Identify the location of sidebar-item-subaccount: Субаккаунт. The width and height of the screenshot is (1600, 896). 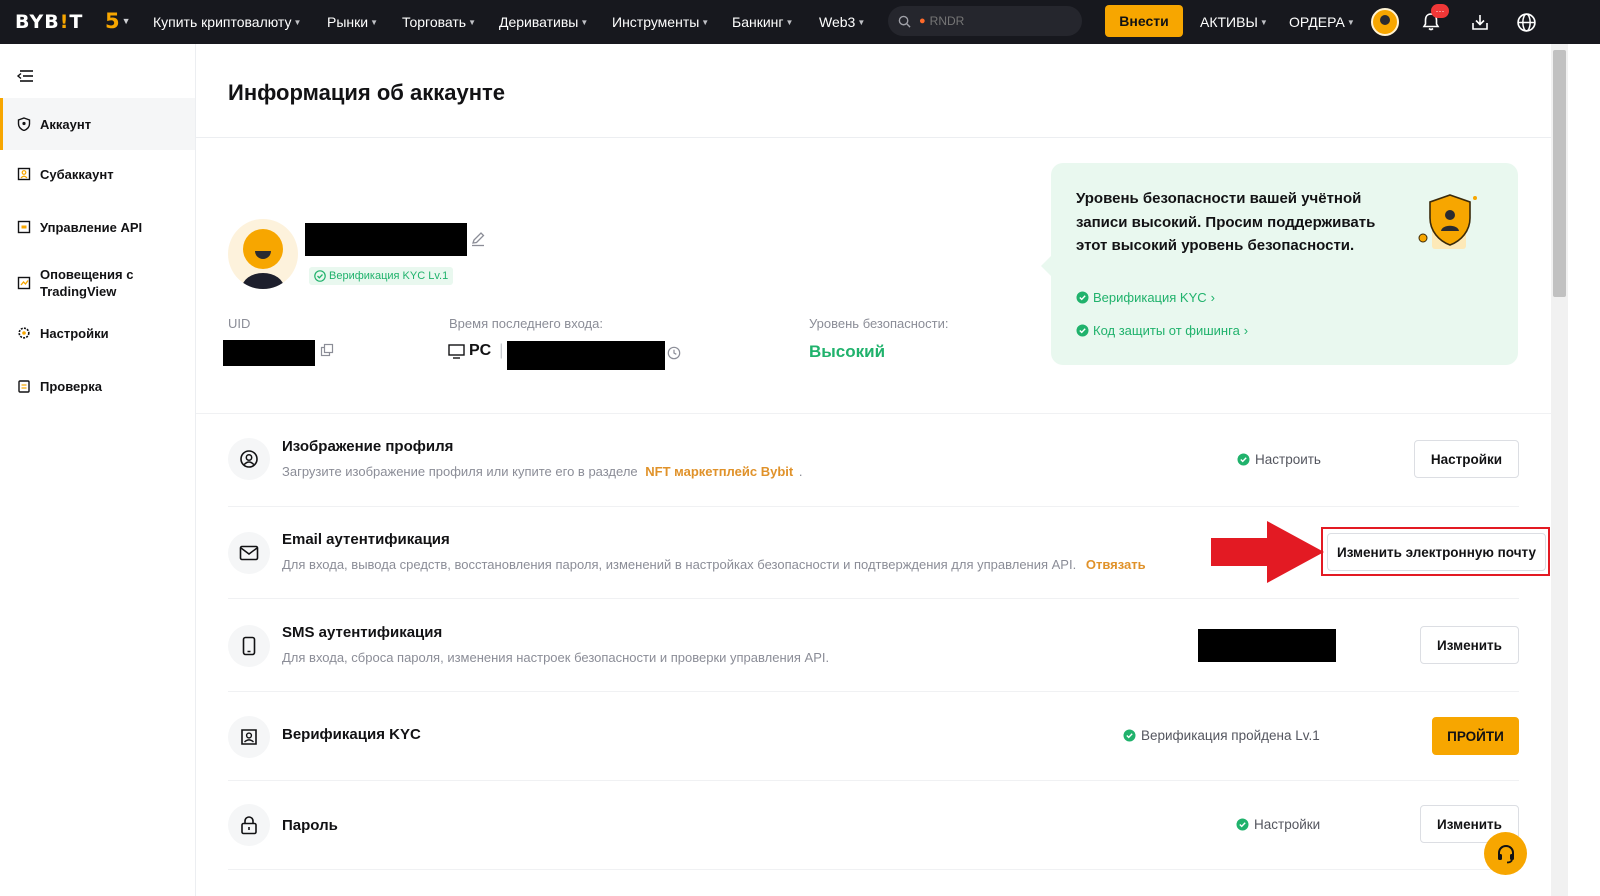
(97, 174).